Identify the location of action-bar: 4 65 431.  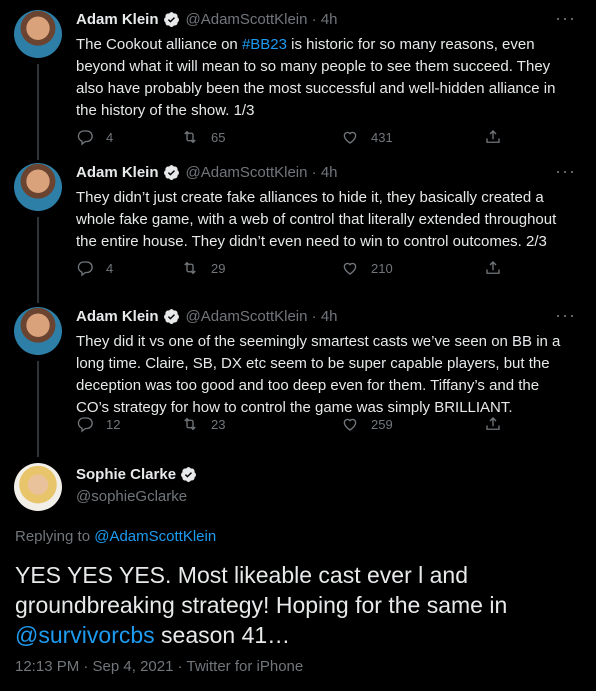
(291, 138).